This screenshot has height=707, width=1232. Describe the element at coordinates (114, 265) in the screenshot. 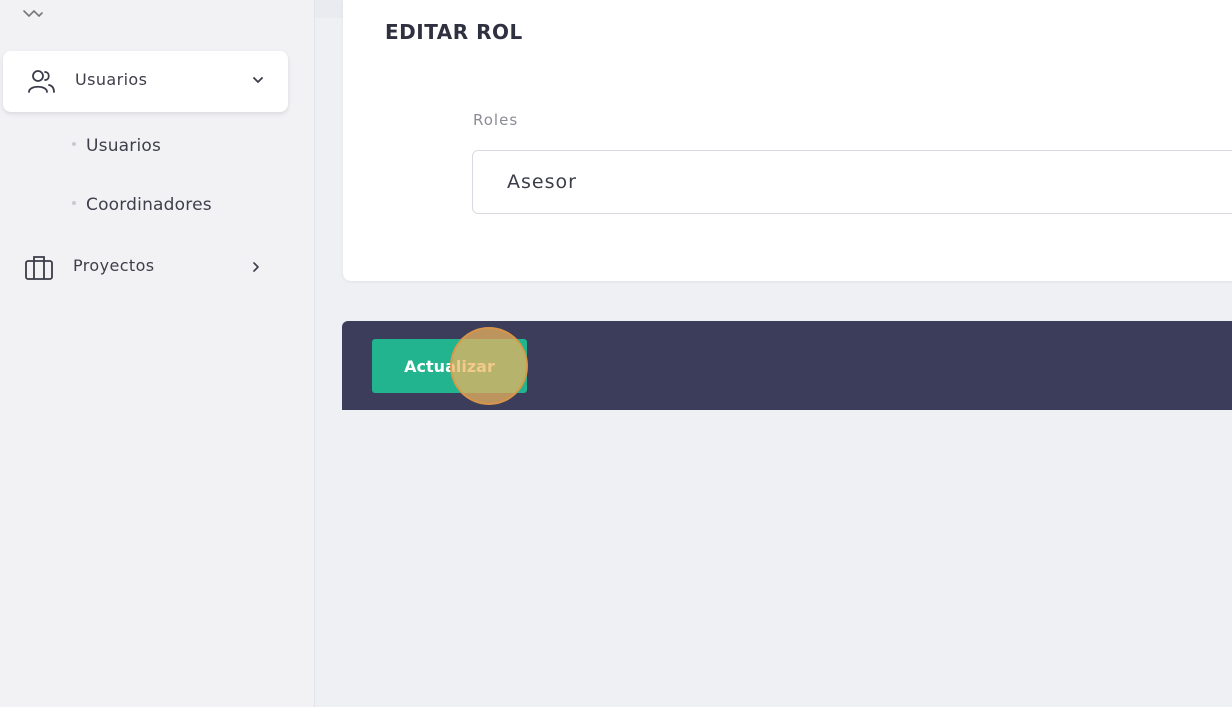

I see `sidebar-item-label: Proyectos` at that location.